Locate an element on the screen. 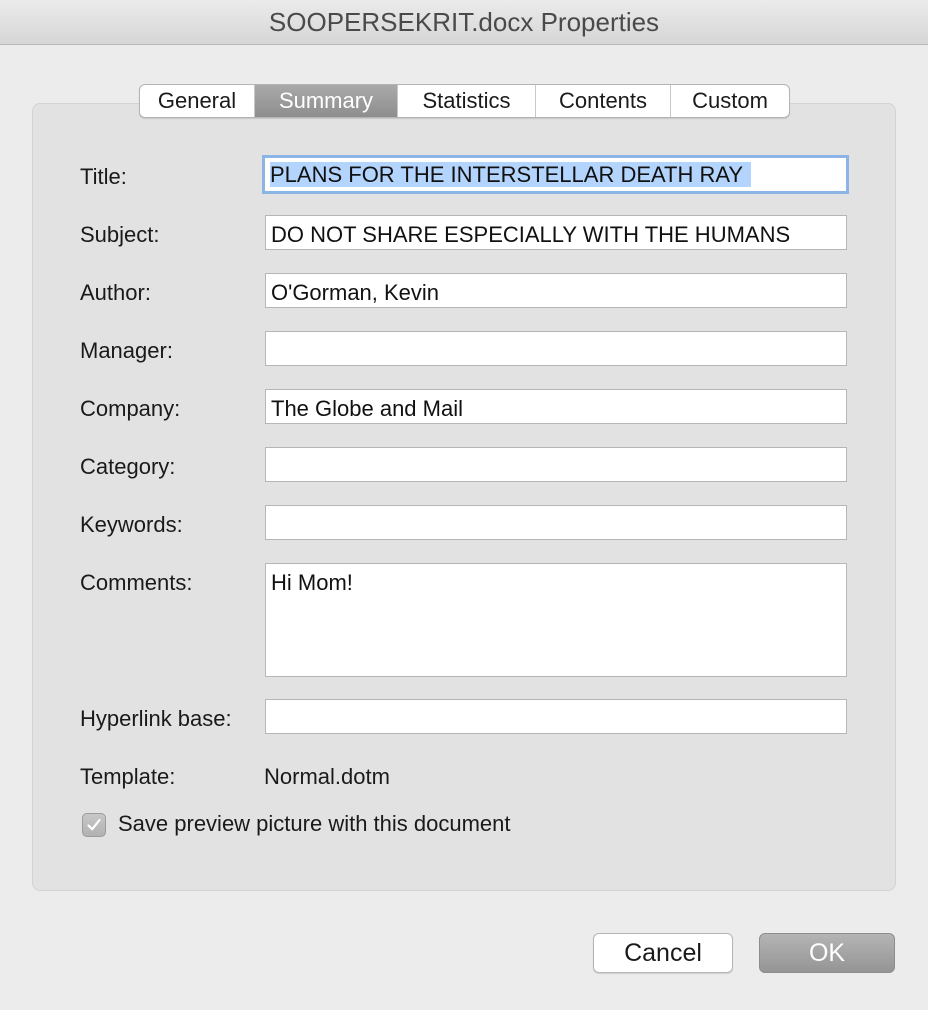 Image resolution: width=928 pixels, height=1010 pixels. ok-button: OK is located at coordinates (827, 953).